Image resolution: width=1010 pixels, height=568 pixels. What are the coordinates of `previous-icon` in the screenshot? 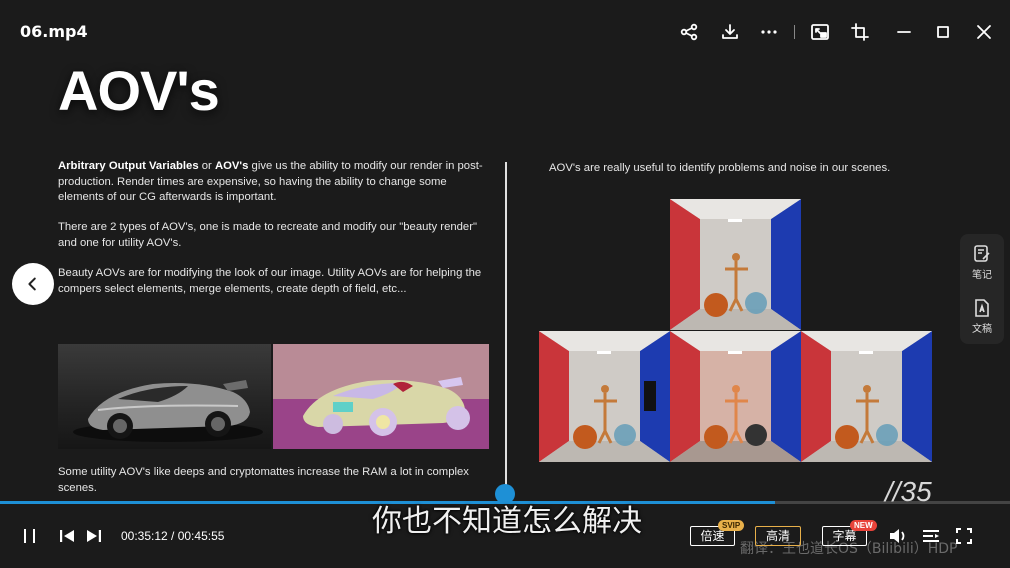 It's located at (67, 536).